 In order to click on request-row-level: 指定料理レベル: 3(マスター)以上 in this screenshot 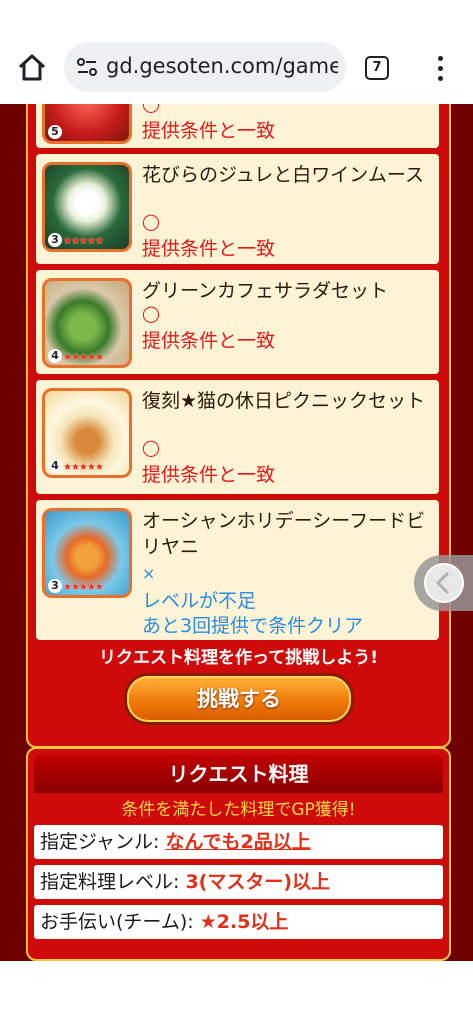, I will do `click(238, 882)`.